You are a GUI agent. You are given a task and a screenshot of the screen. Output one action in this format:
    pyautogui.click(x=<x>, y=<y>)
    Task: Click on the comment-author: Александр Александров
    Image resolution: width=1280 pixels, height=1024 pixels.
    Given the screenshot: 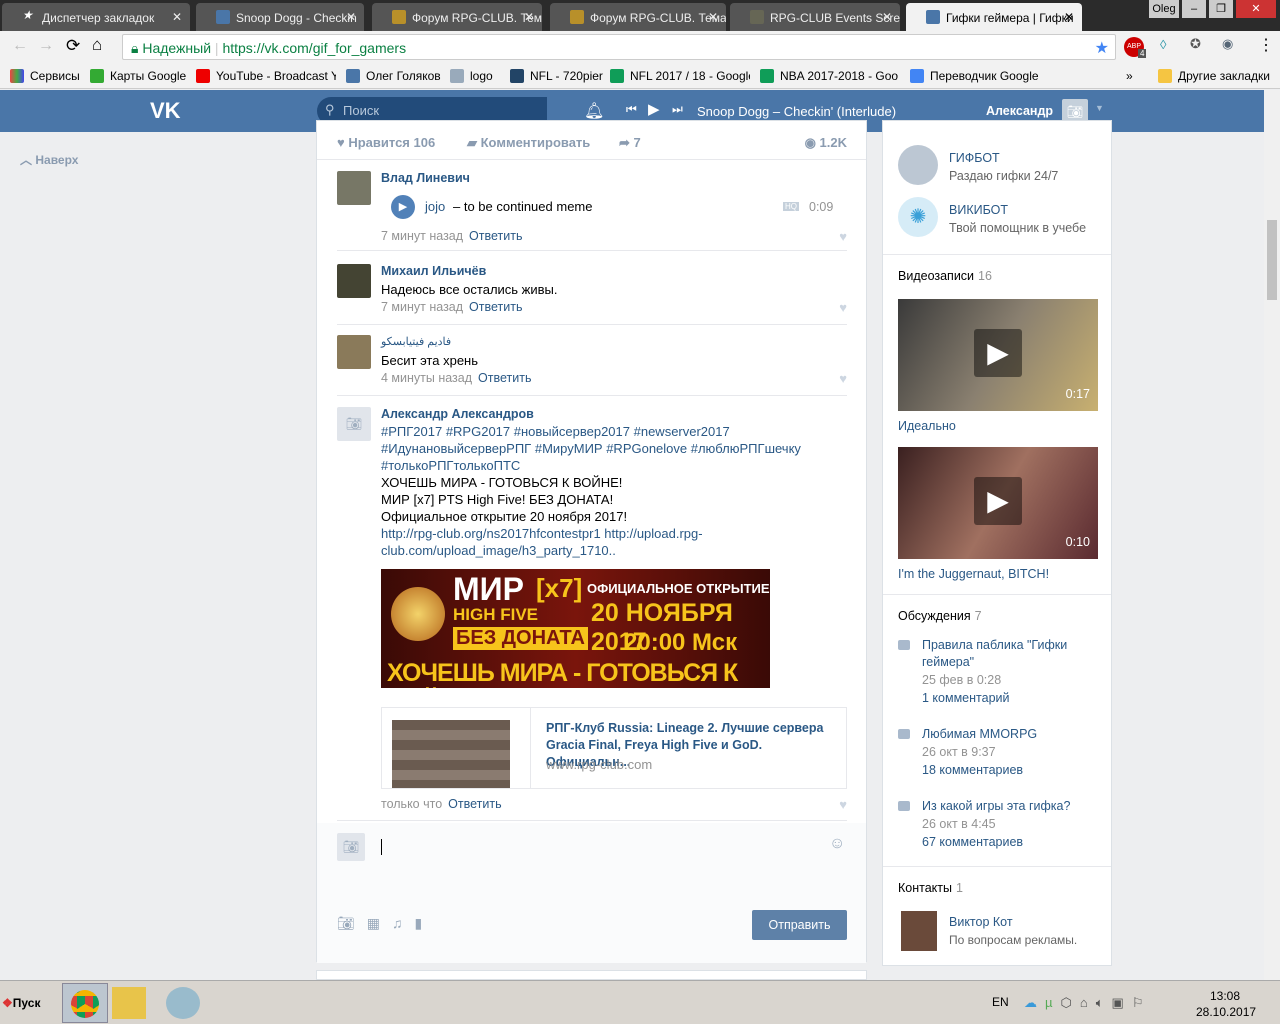 What is the action you would take?
    pyautogui.click(x=457, y=414)
    